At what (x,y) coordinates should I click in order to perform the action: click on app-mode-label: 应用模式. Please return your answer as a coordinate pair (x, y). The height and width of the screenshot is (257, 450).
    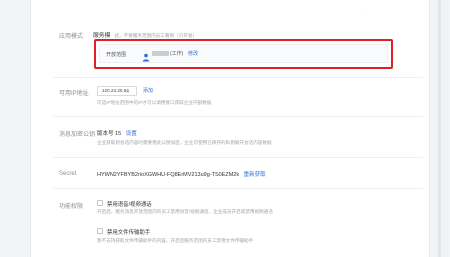
    Looking at the image, I should click on (71, 37).